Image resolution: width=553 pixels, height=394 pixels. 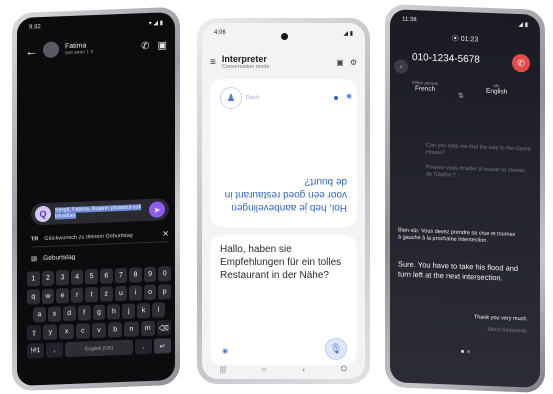 What do you see at coordinates (62, 296) in the screenshot?
I see `key: e` at bounding box center [62, 296].